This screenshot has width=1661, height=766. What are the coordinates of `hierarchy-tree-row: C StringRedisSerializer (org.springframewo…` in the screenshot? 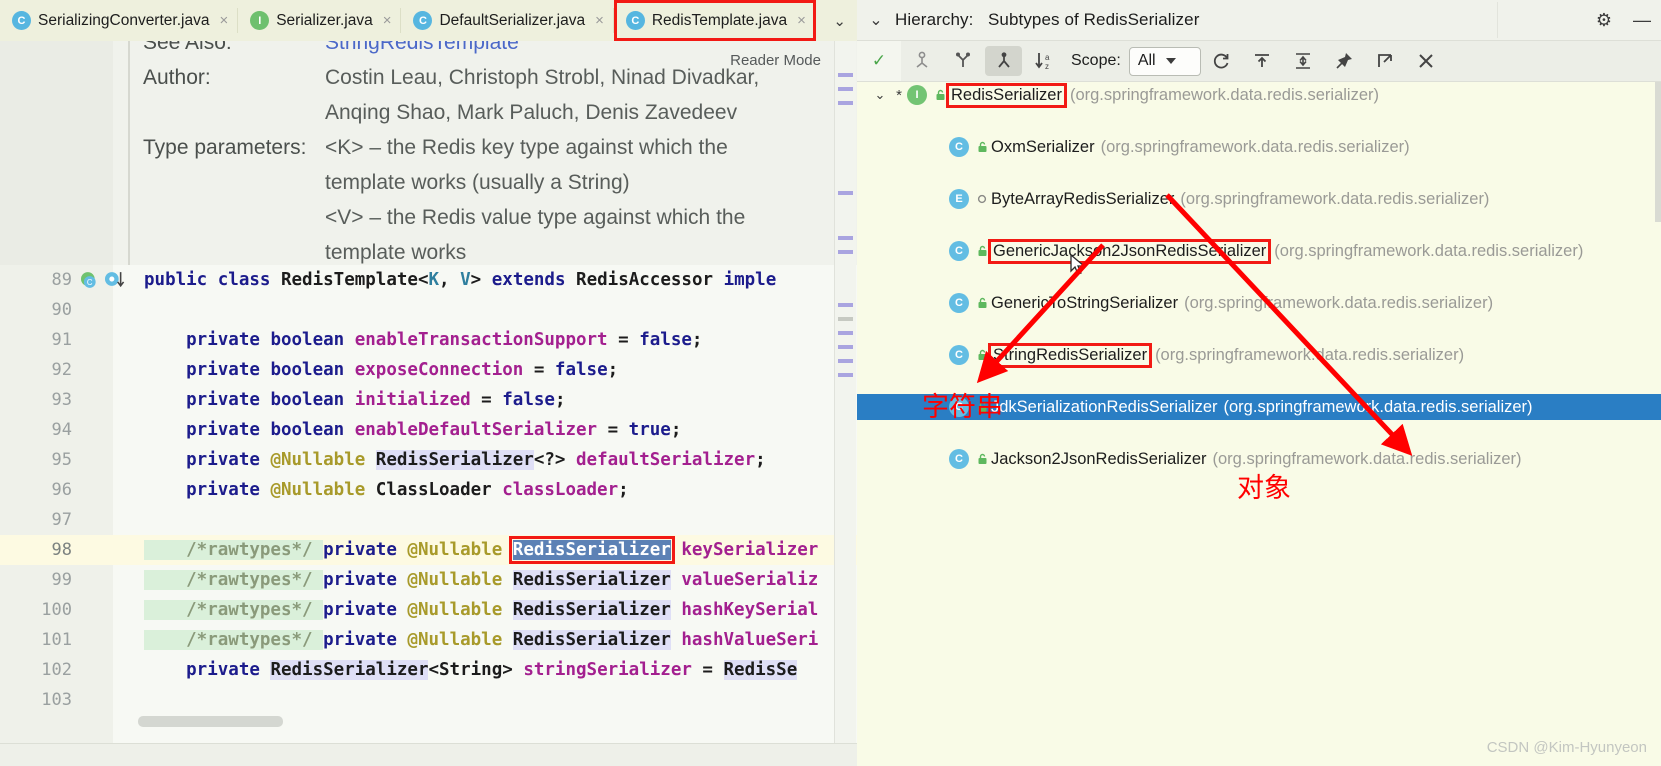 It's located at (1259, 355).